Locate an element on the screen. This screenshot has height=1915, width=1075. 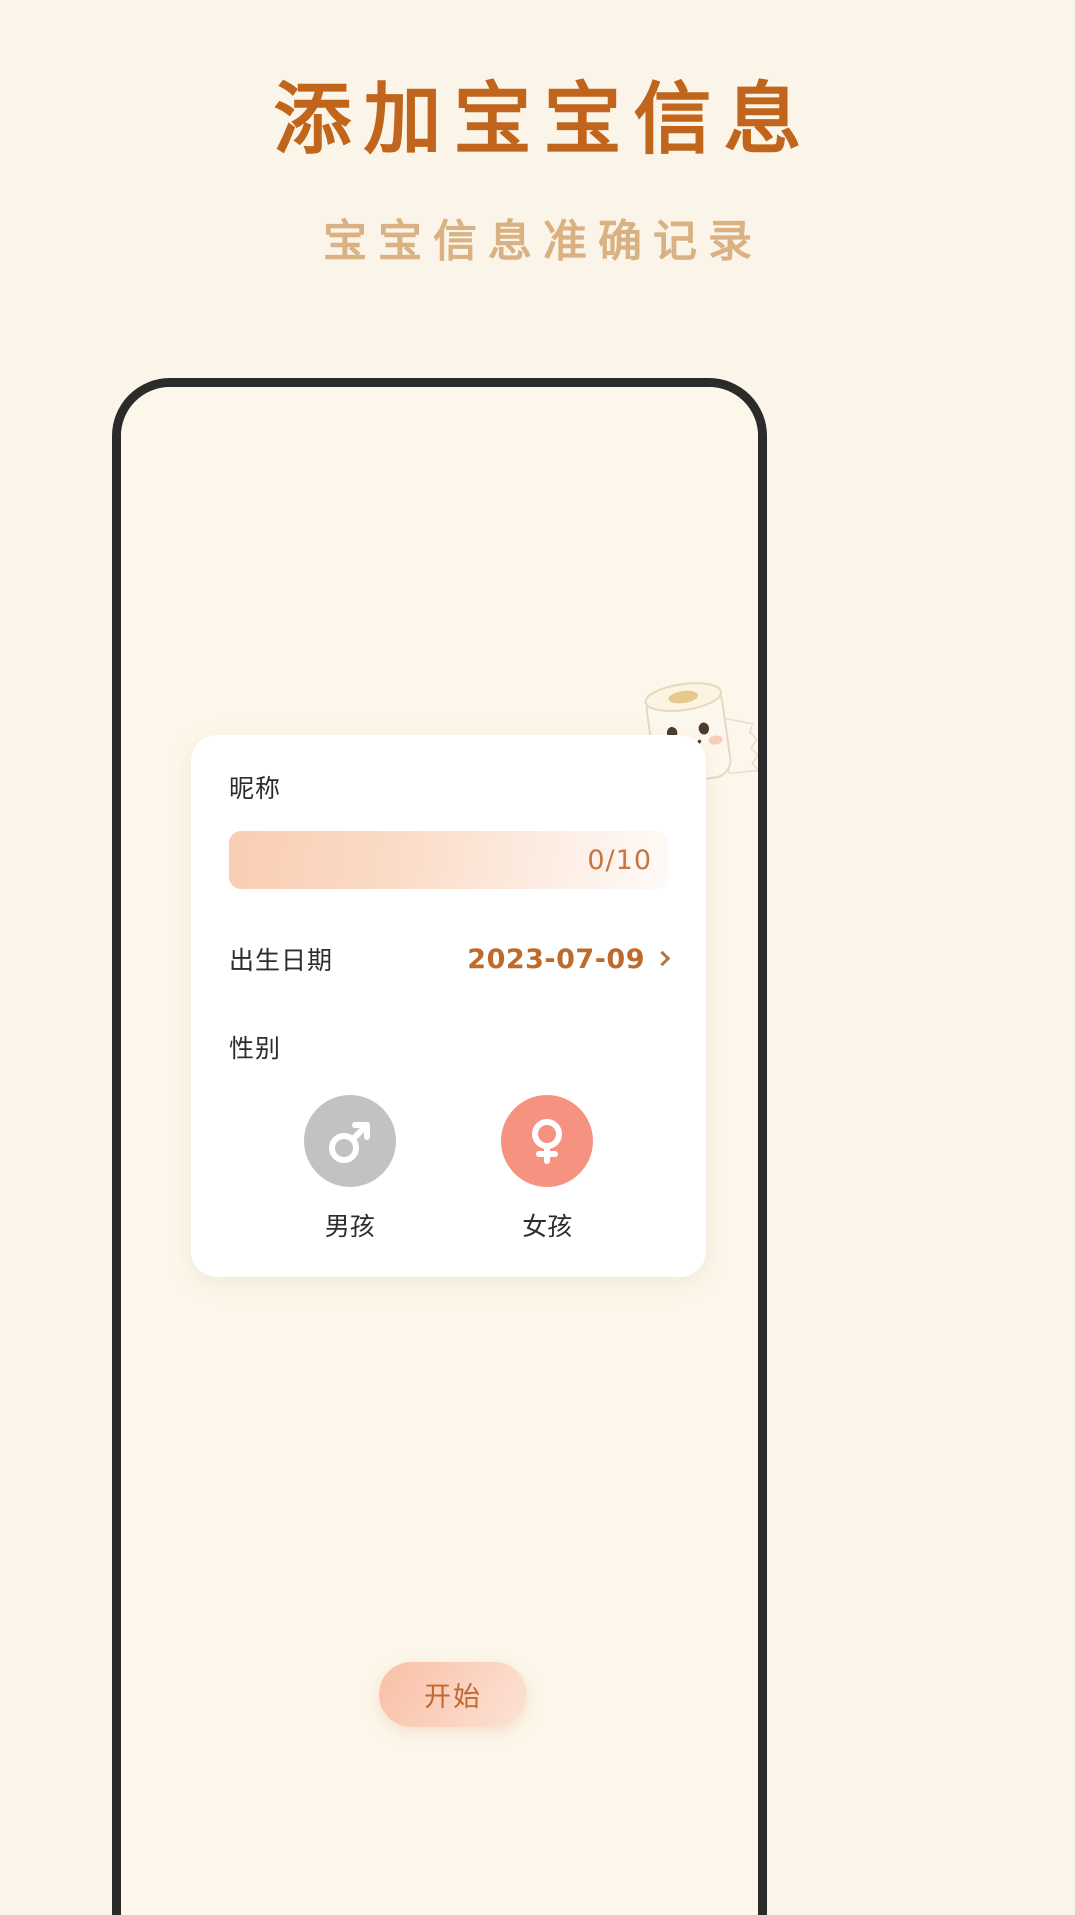
venus-symbol-icon is located at coordinates (547, 1141).